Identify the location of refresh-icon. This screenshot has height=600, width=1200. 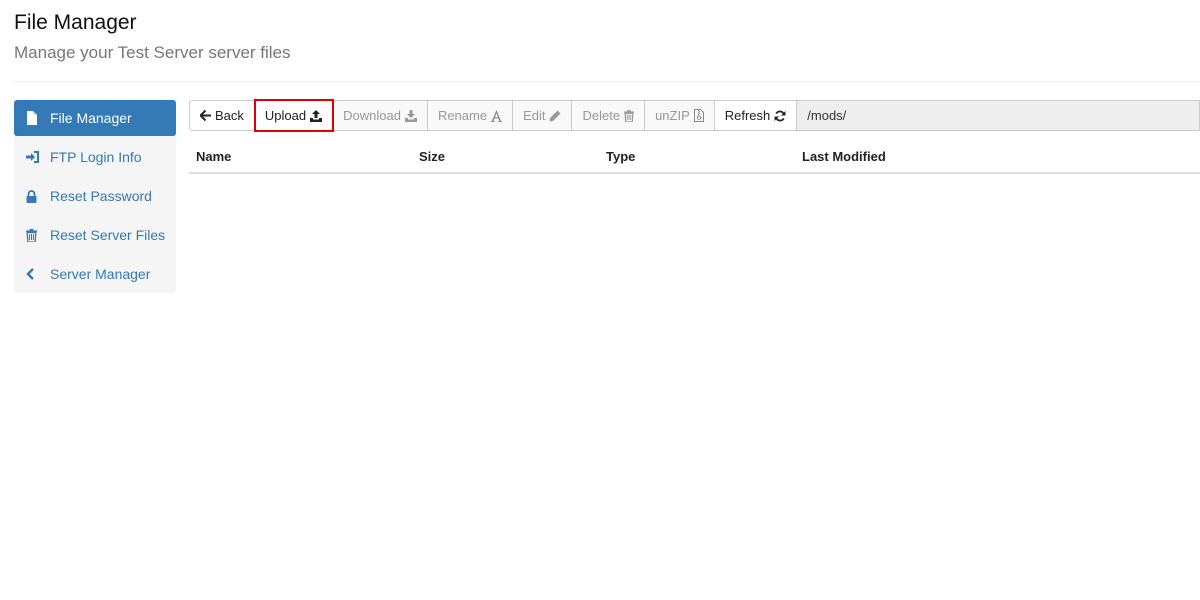
(778, 116).